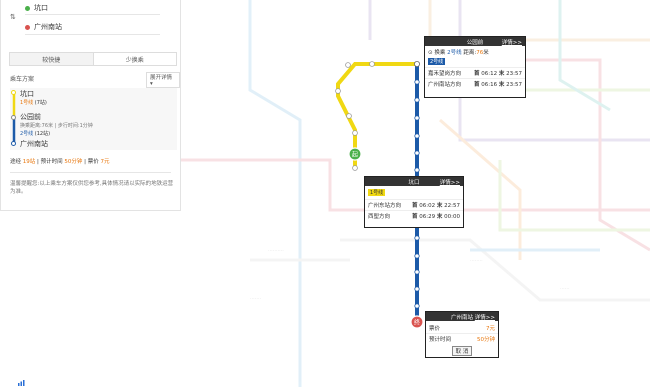 This screenshot has width=650, height=387. Describe the element at coordinates (22, 79) in the screenshot. I see `plan-title: 乘车方案` at that location.